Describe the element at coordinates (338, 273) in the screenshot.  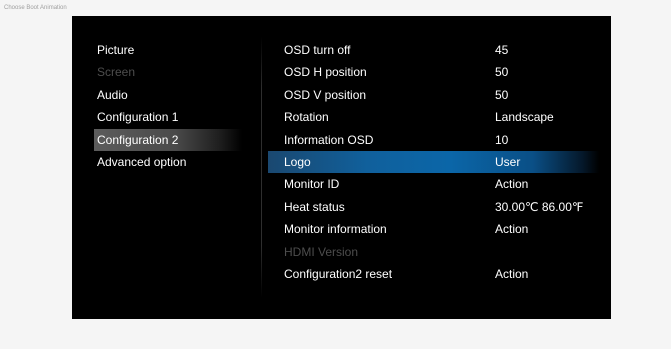
I see `setting-label: Configuration2 reset` at that location.